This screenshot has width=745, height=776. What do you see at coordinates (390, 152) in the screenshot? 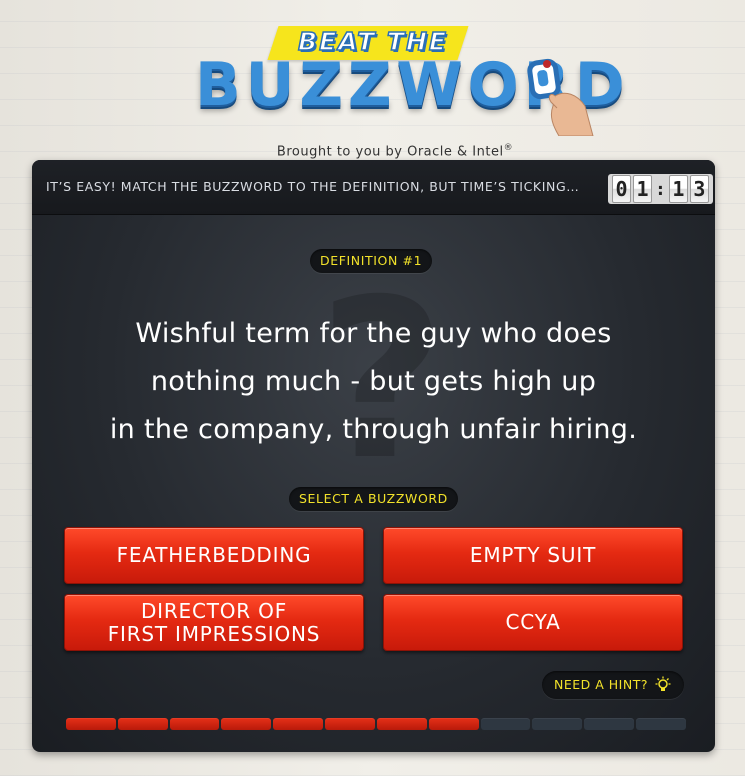
I see `tagline-text: Brought to you by Oracle & Intel` at bounding box center [390, 152].